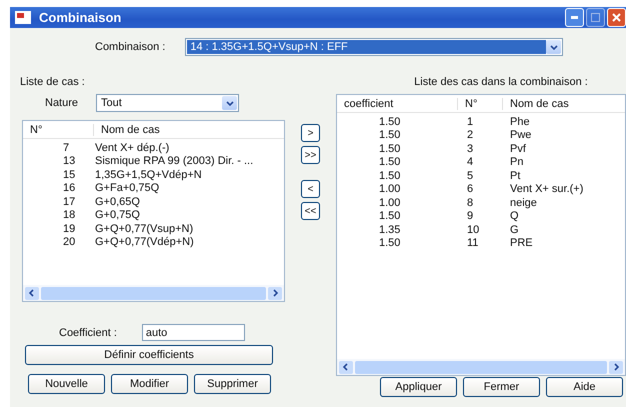 This screenshot has width=626, height=407. I want to click on case-list-label: Liste de cas :, so click(53, 82).